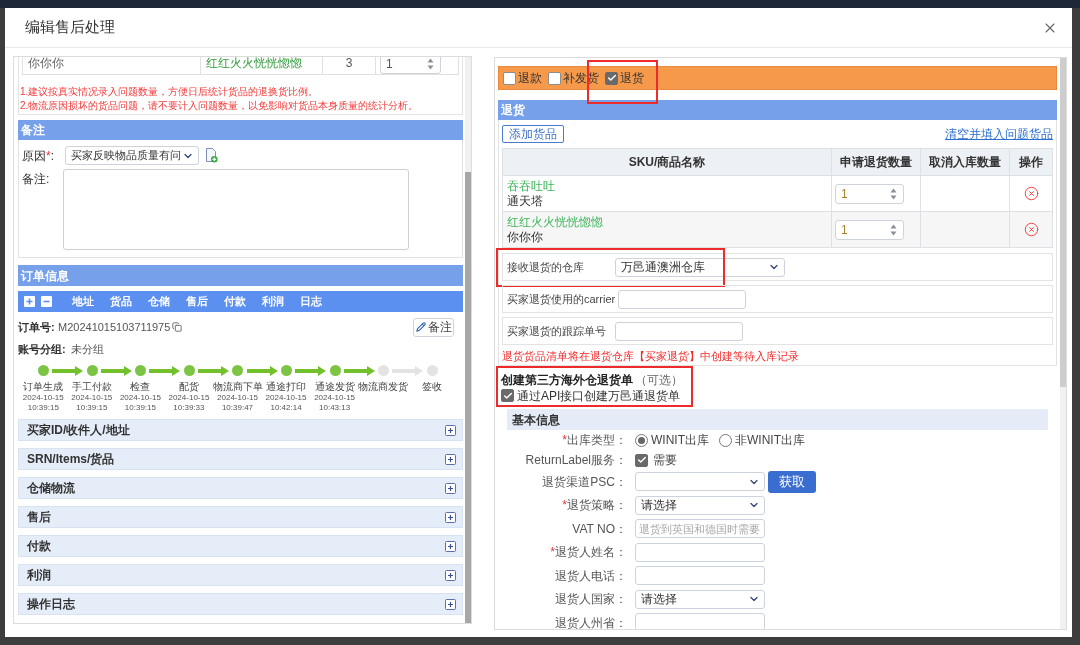 The width and height of the screenshot is (1080, 645). Describe the element at coordinates (680, 440) in the screenshot. I see `radio-label: WINIT出库` at that location.